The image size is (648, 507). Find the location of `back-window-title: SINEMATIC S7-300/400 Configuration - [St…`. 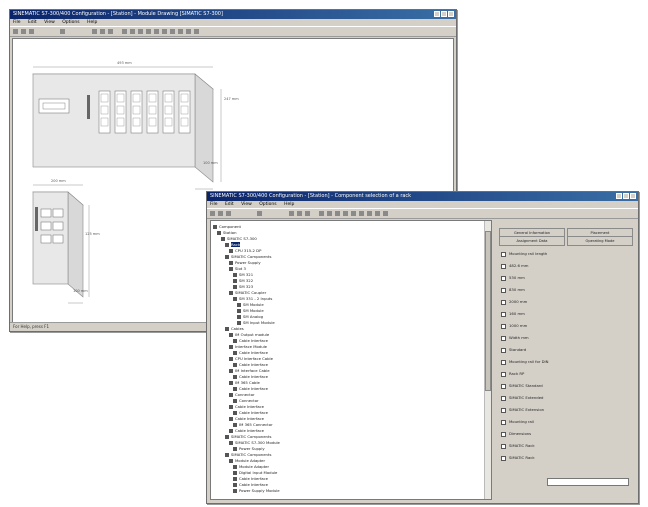

back-window-title: SINEMATIC S7-300/400 Configuration - [St… is located at coordinates (118, 14).